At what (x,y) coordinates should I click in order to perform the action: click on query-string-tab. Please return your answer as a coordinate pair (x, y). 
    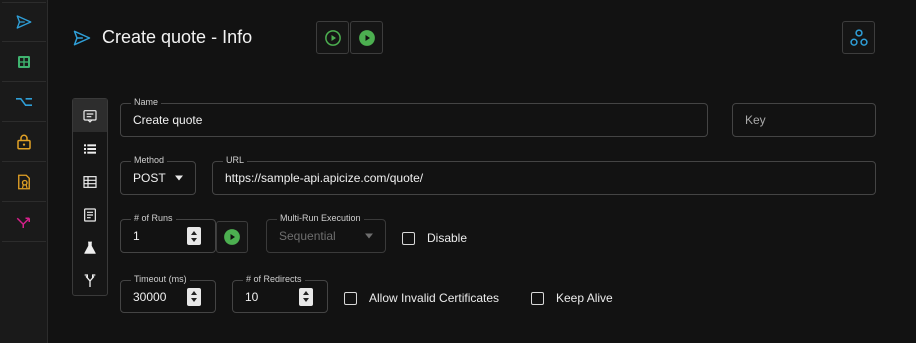
    Looking at the image, I should click on (90, 148).